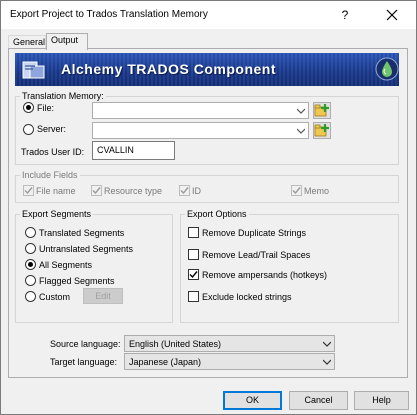  I want to click on export-segments-legend: Export Segments, so click(57, 214).